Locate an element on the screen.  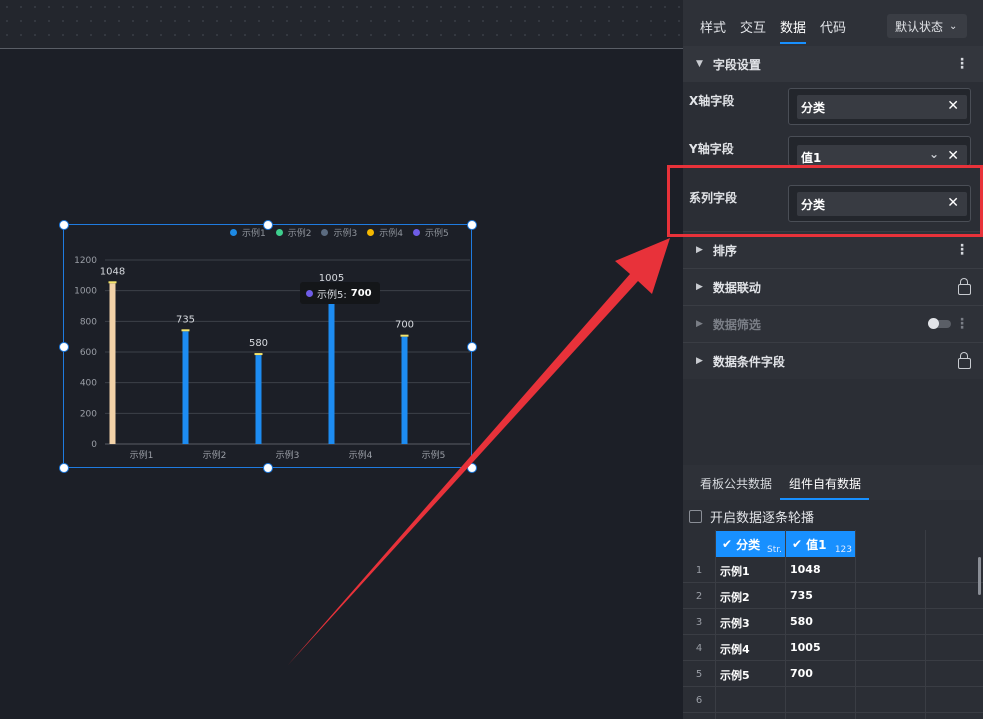
section-data-filter: ▶ 数据筛选 ⋮ is located at coordinates (833, 323).